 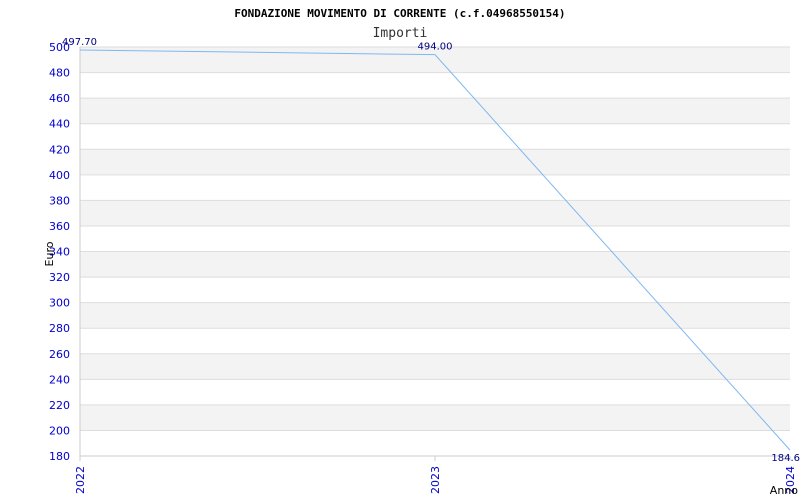 I want to click on y-tick-label: 400, so click(x=59, y=175).